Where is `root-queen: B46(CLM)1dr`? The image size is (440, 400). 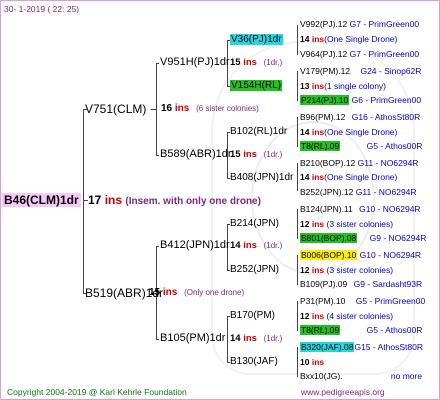 root-queen: B46(CLM)1dr is located at coordinates (41, 200).